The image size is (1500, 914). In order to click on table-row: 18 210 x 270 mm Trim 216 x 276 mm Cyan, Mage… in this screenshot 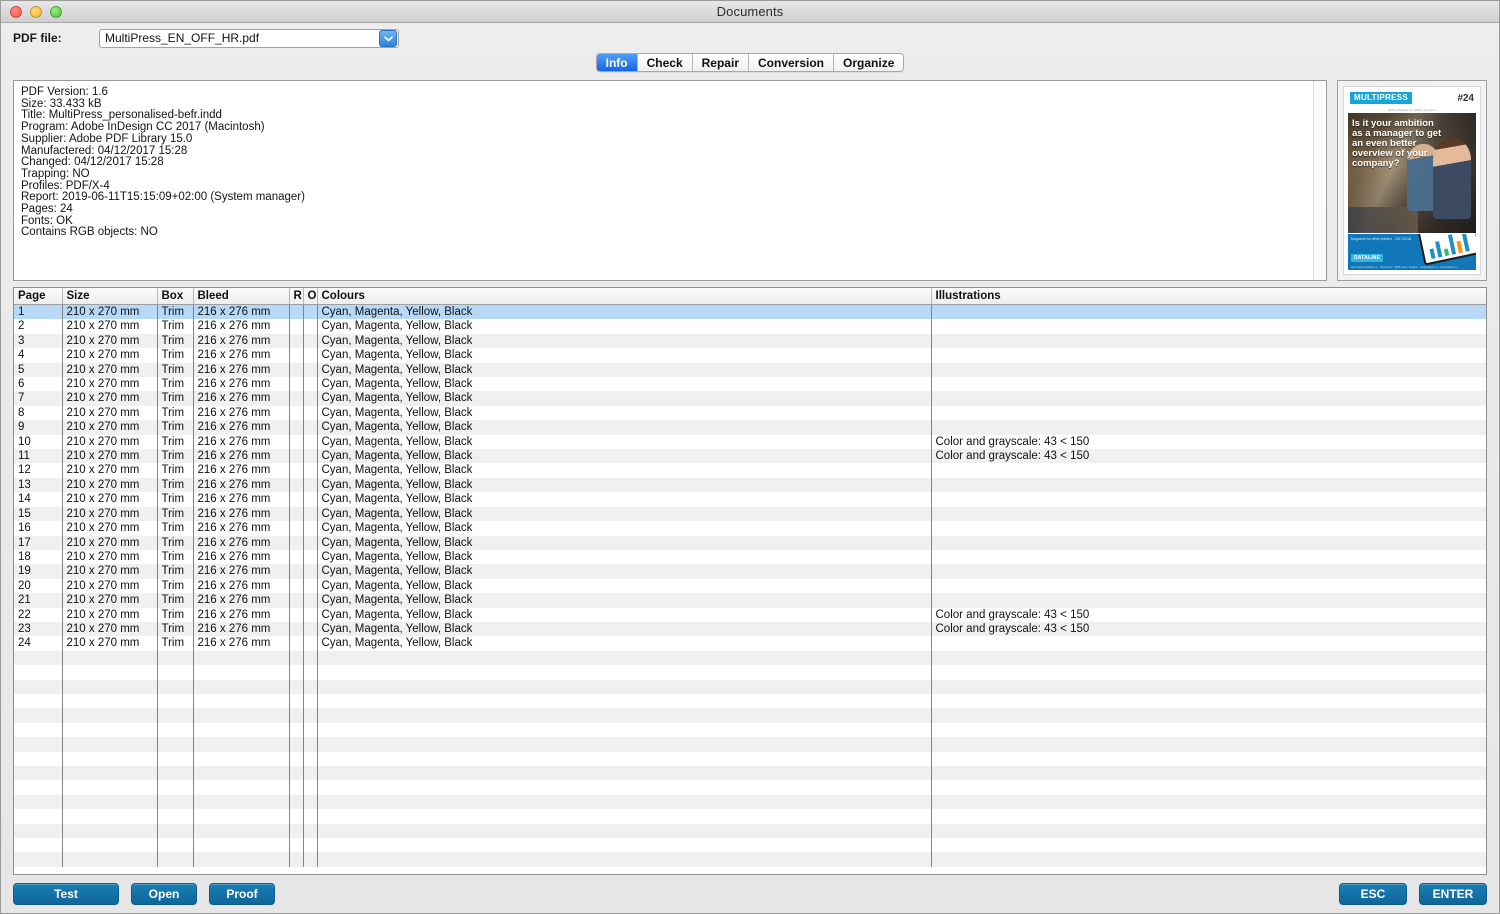, I will do `click(750, 557)`.